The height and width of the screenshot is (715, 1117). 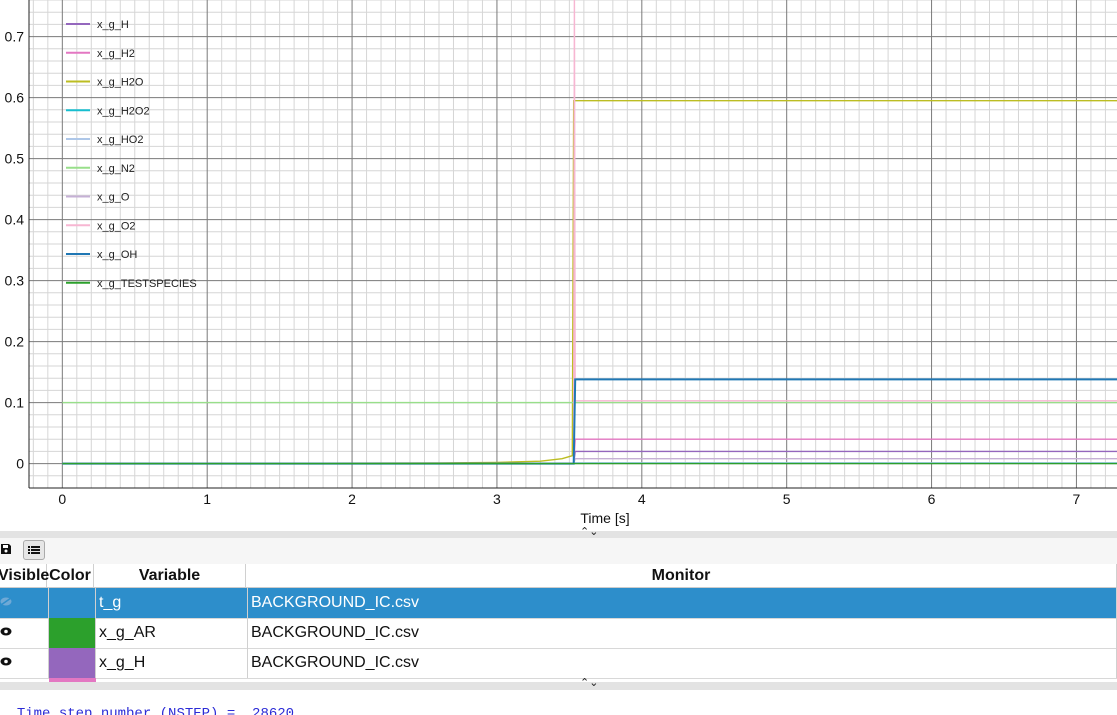 I want to click on header-visible: Visible, so click(x=24, y=575).